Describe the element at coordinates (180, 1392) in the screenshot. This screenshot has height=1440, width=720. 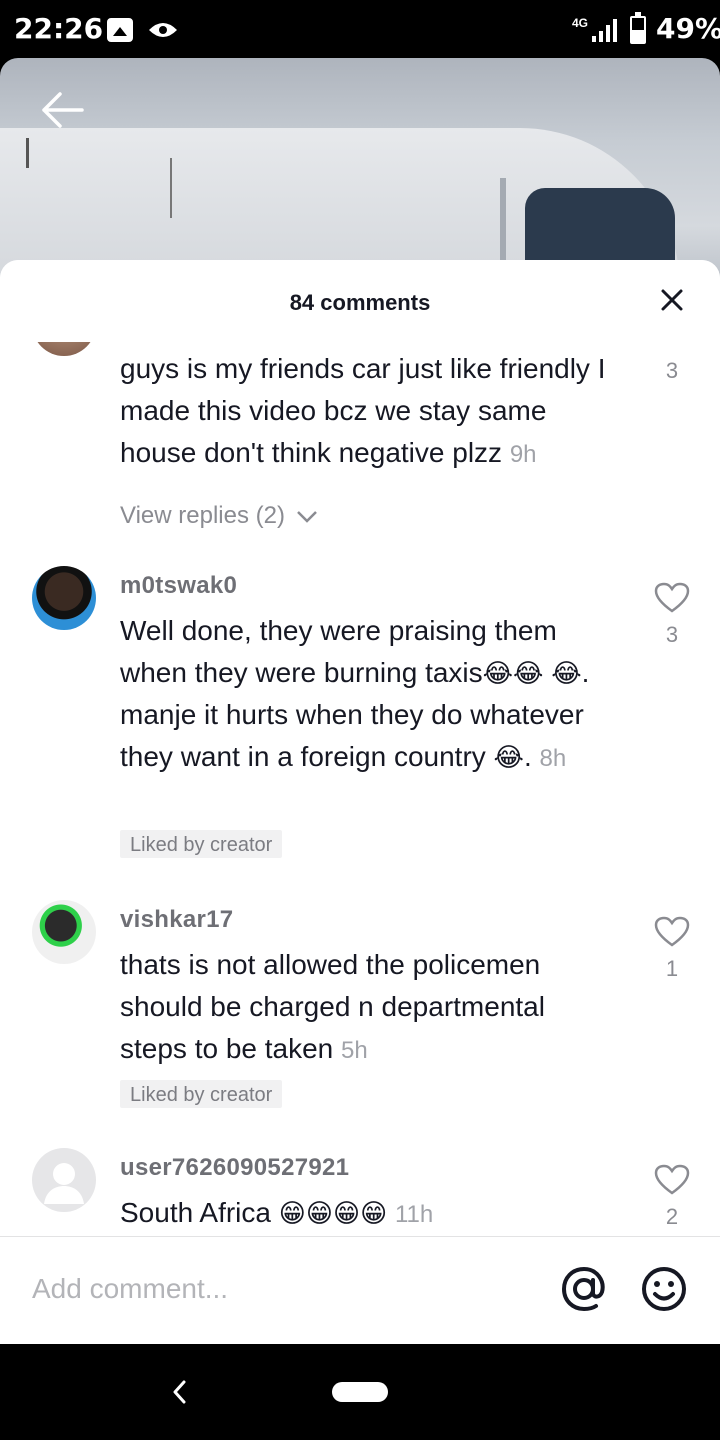
I see `nav-back-icon` at that location.